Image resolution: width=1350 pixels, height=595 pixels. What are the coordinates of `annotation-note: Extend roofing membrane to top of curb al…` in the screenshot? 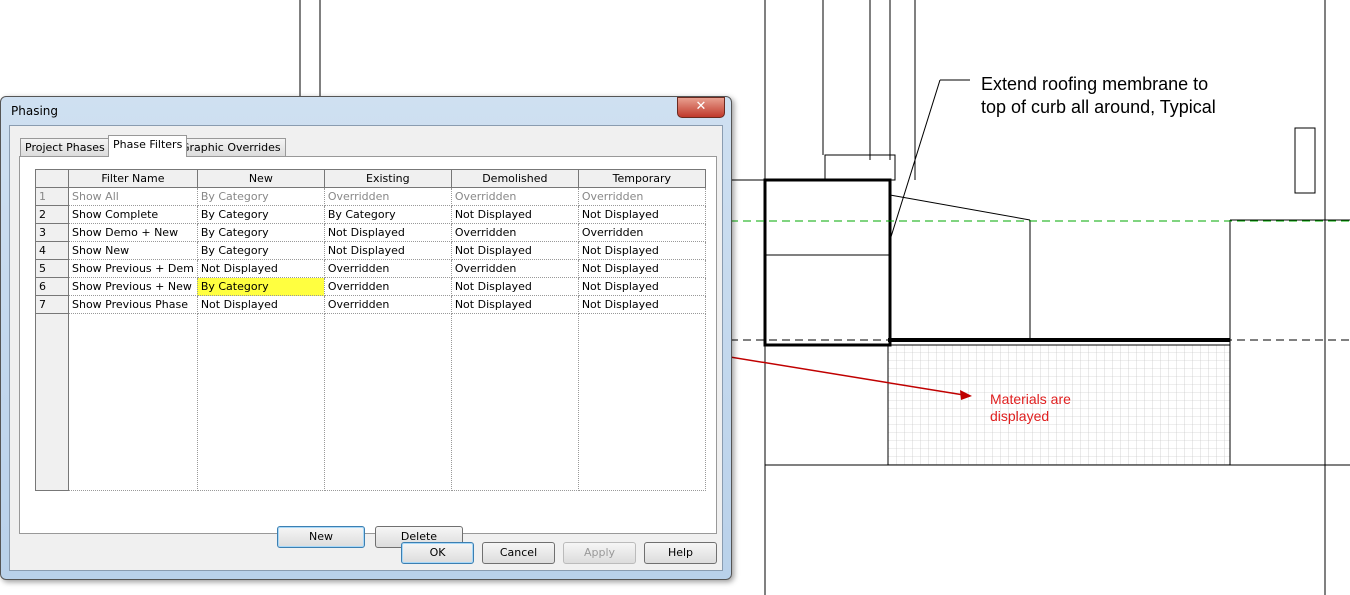 It's located at (1098, 96).